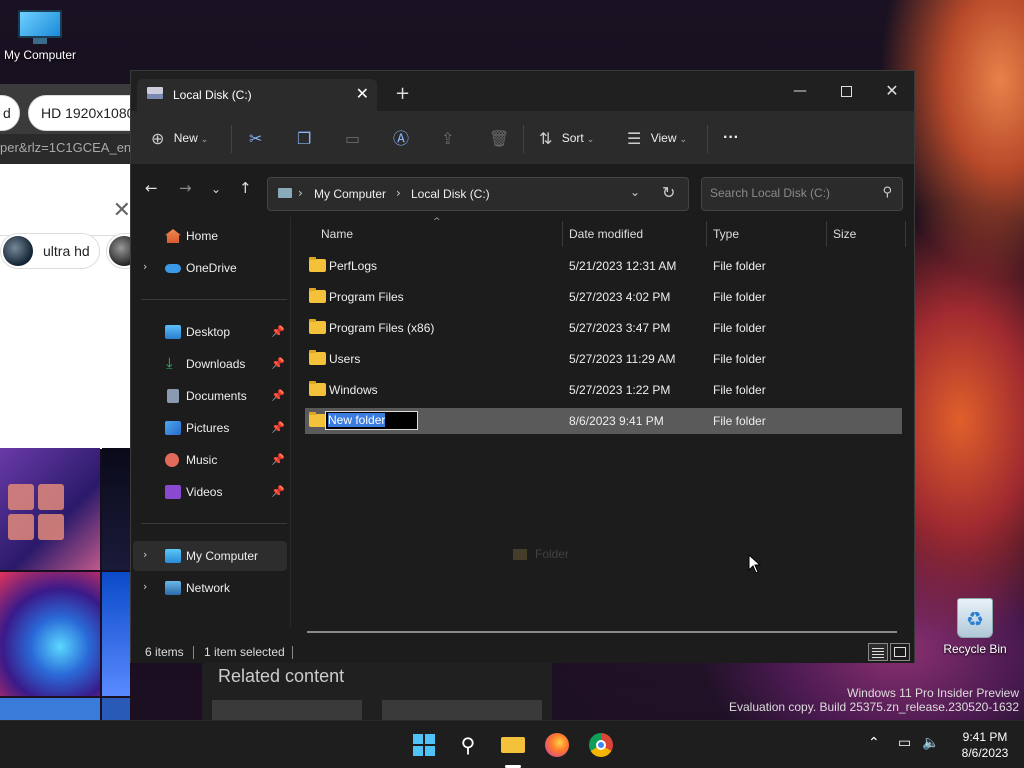  Describe the element at coordinates (210, 588) in the screenshot. I see `sidebar-item-network: › Network` at that location.